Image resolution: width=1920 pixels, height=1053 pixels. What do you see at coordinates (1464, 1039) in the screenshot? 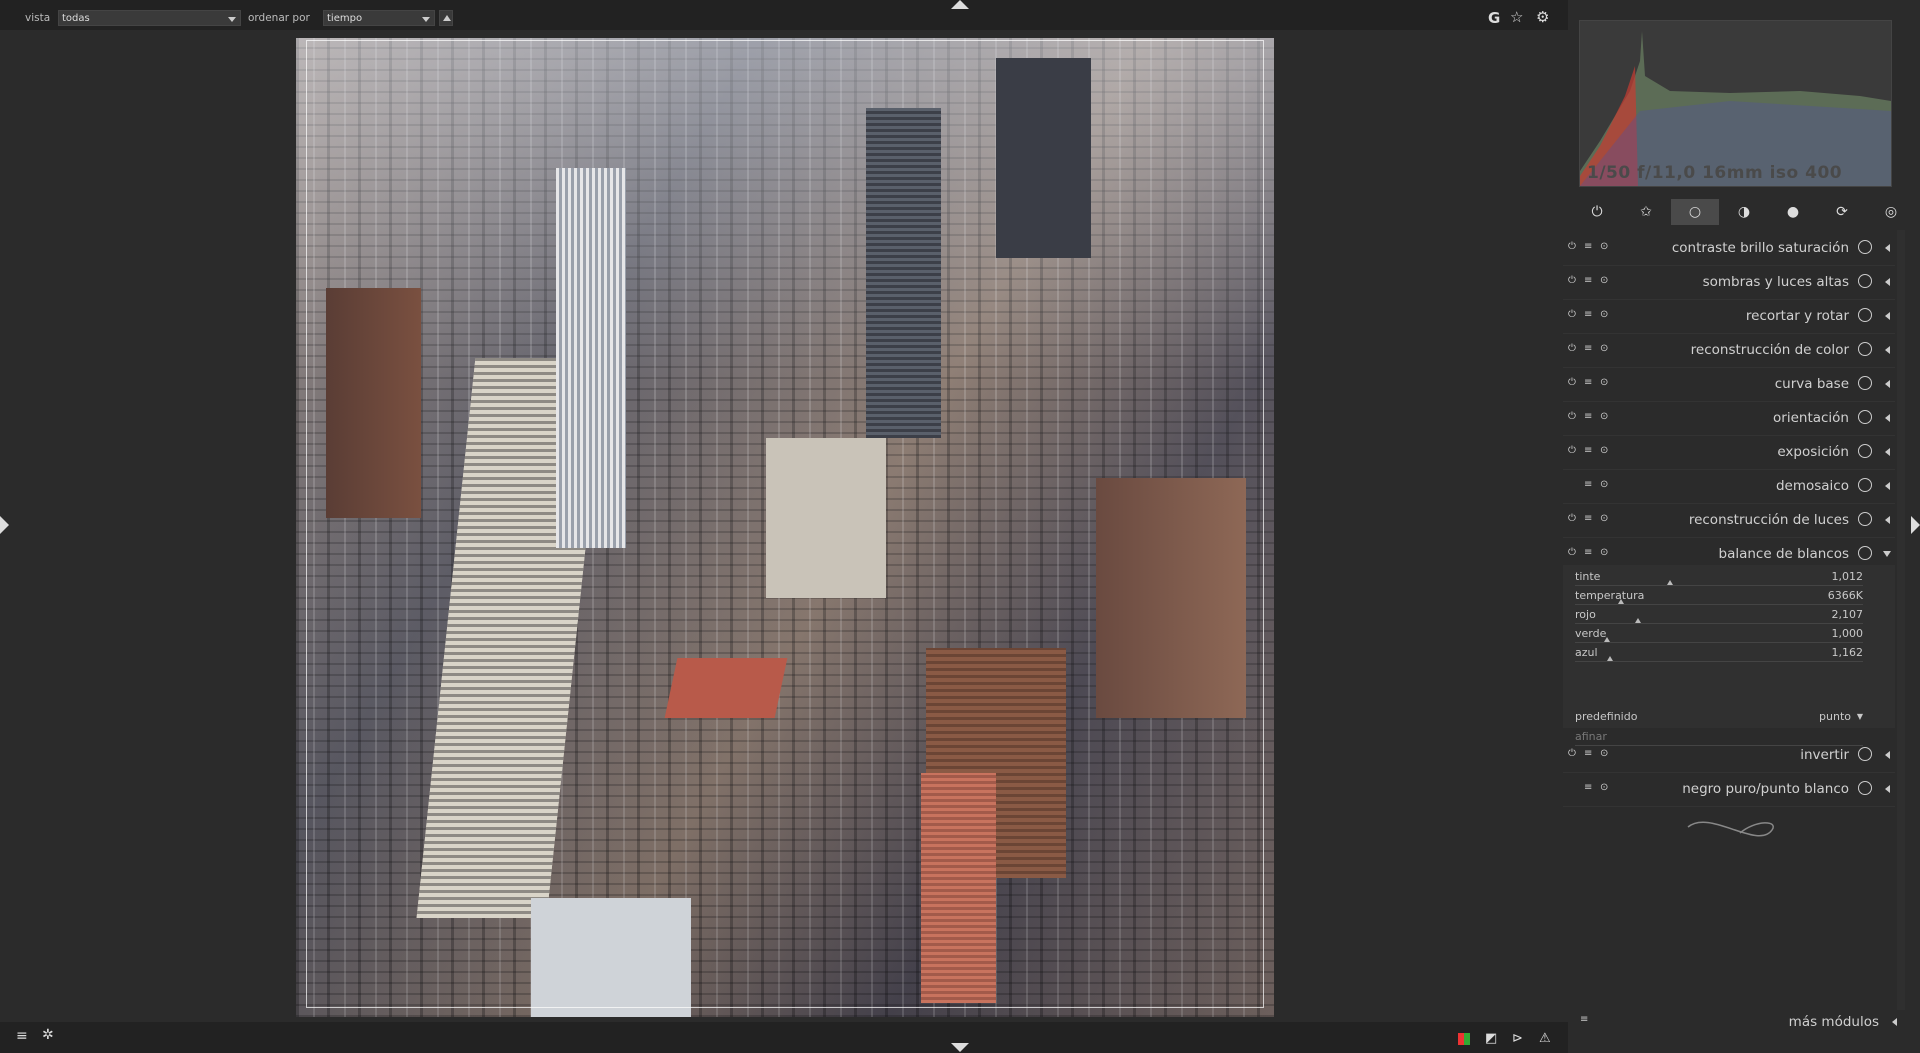
I see `color-assessment-icon` at bounding box center [1464, 1039].